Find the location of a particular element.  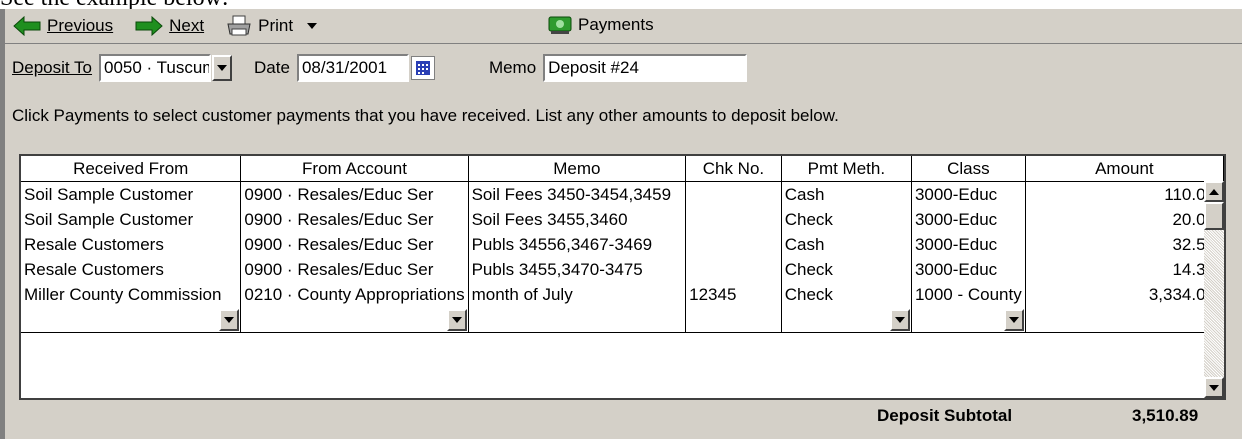

arrow-right-icon is located at coordinates (149, 26).